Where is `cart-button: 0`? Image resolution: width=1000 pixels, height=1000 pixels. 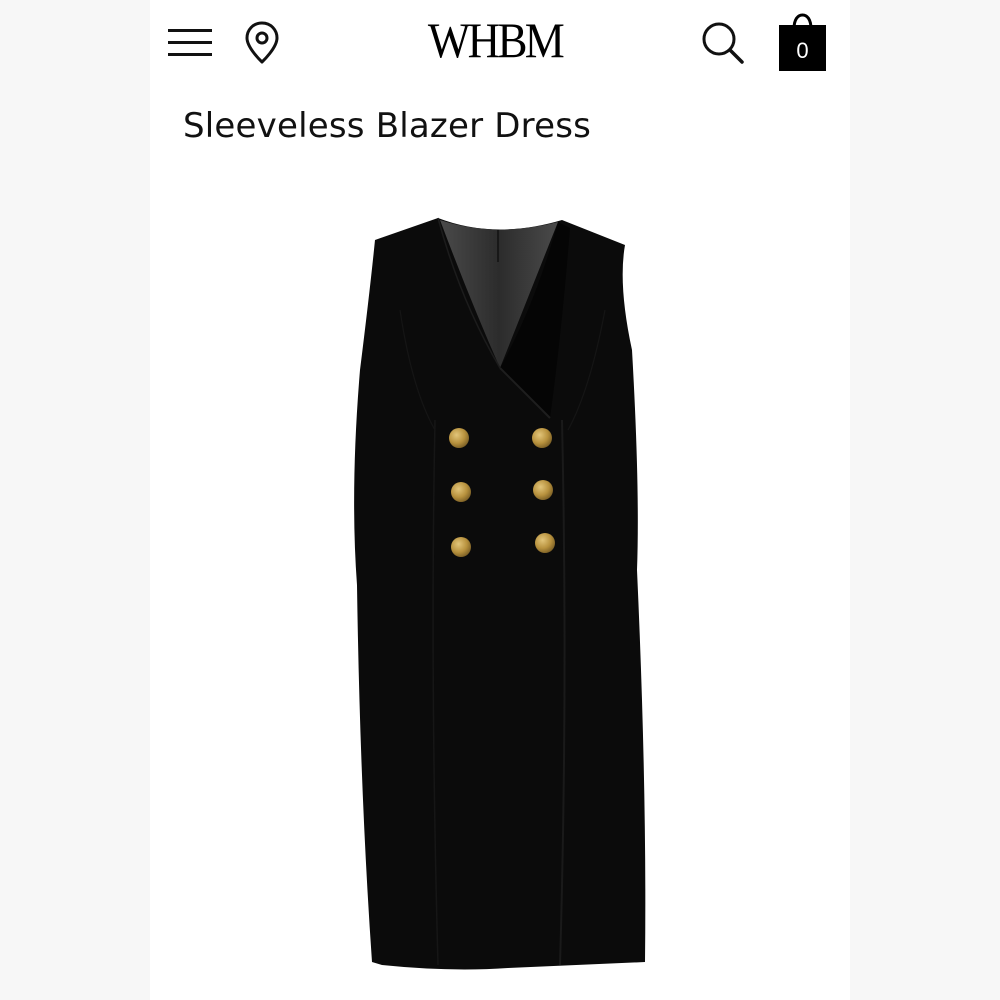
cart-button: 0 is located at coordinates (803, 42).